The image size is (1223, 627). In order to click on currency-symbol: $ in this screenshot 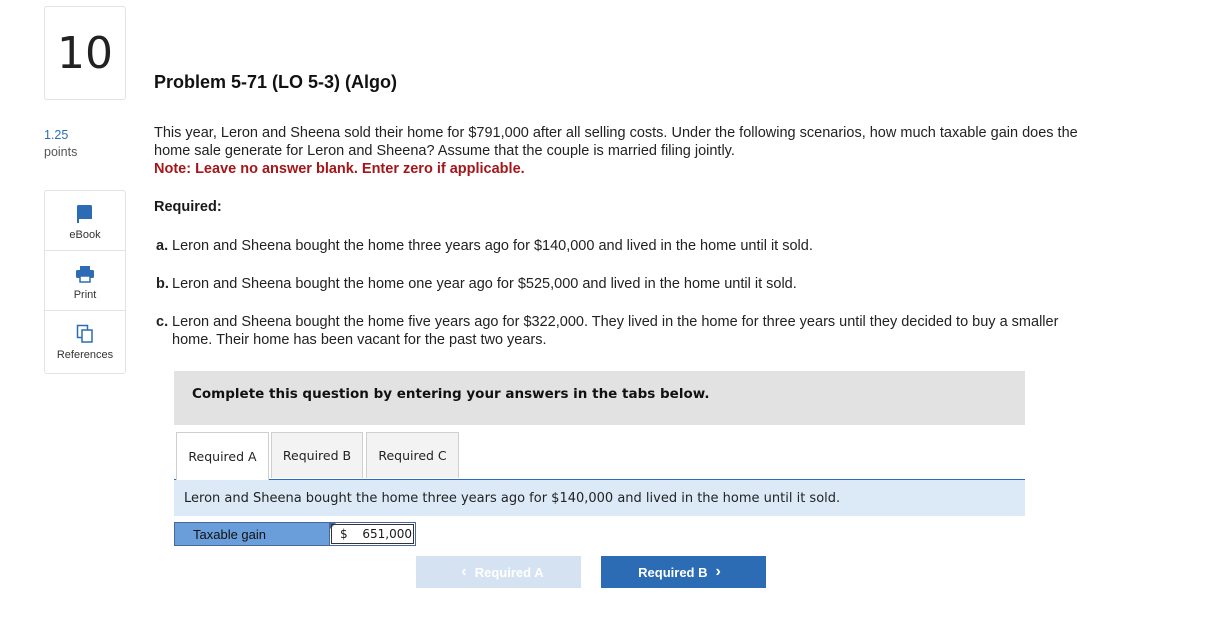, I will do `click(344, 534)`.